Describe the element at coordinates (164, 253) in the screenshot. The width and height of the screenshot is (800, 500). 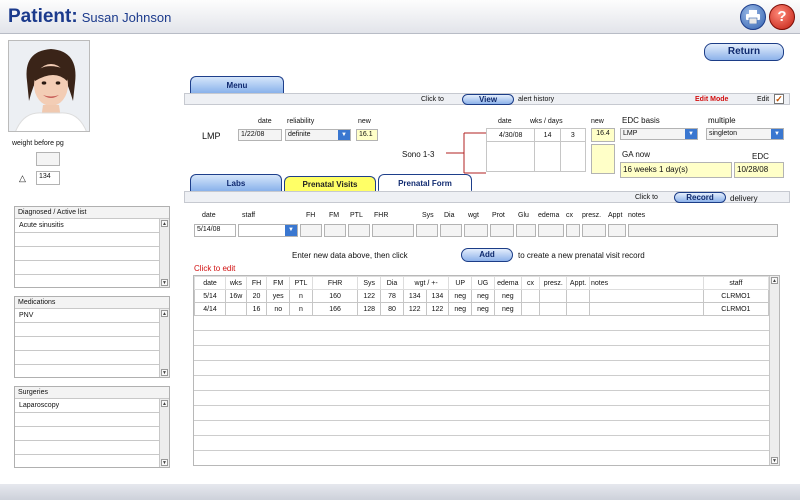
I see `diagnosed-scrollbar: ▲ ▼` at that location.